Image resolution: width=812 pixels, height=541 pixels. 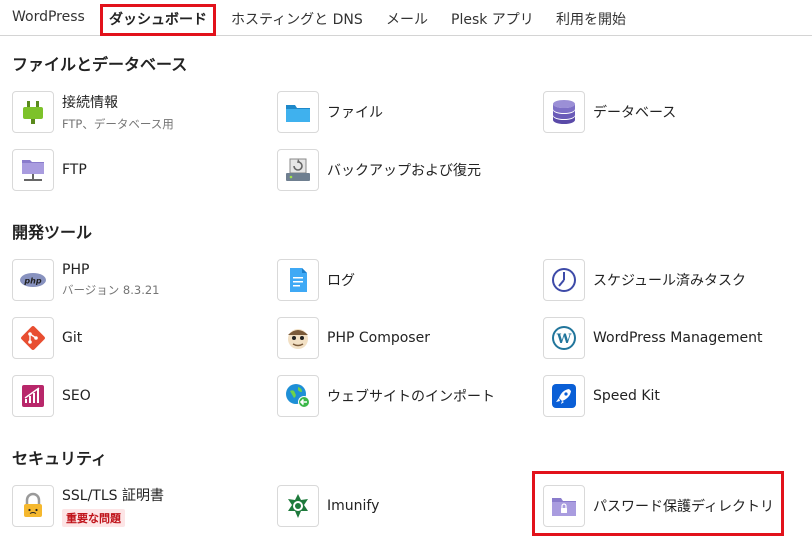 What do you see at coordinates (33, 112) in the screenshot?
I see `plug-icon` at bounding box center [33, 112].